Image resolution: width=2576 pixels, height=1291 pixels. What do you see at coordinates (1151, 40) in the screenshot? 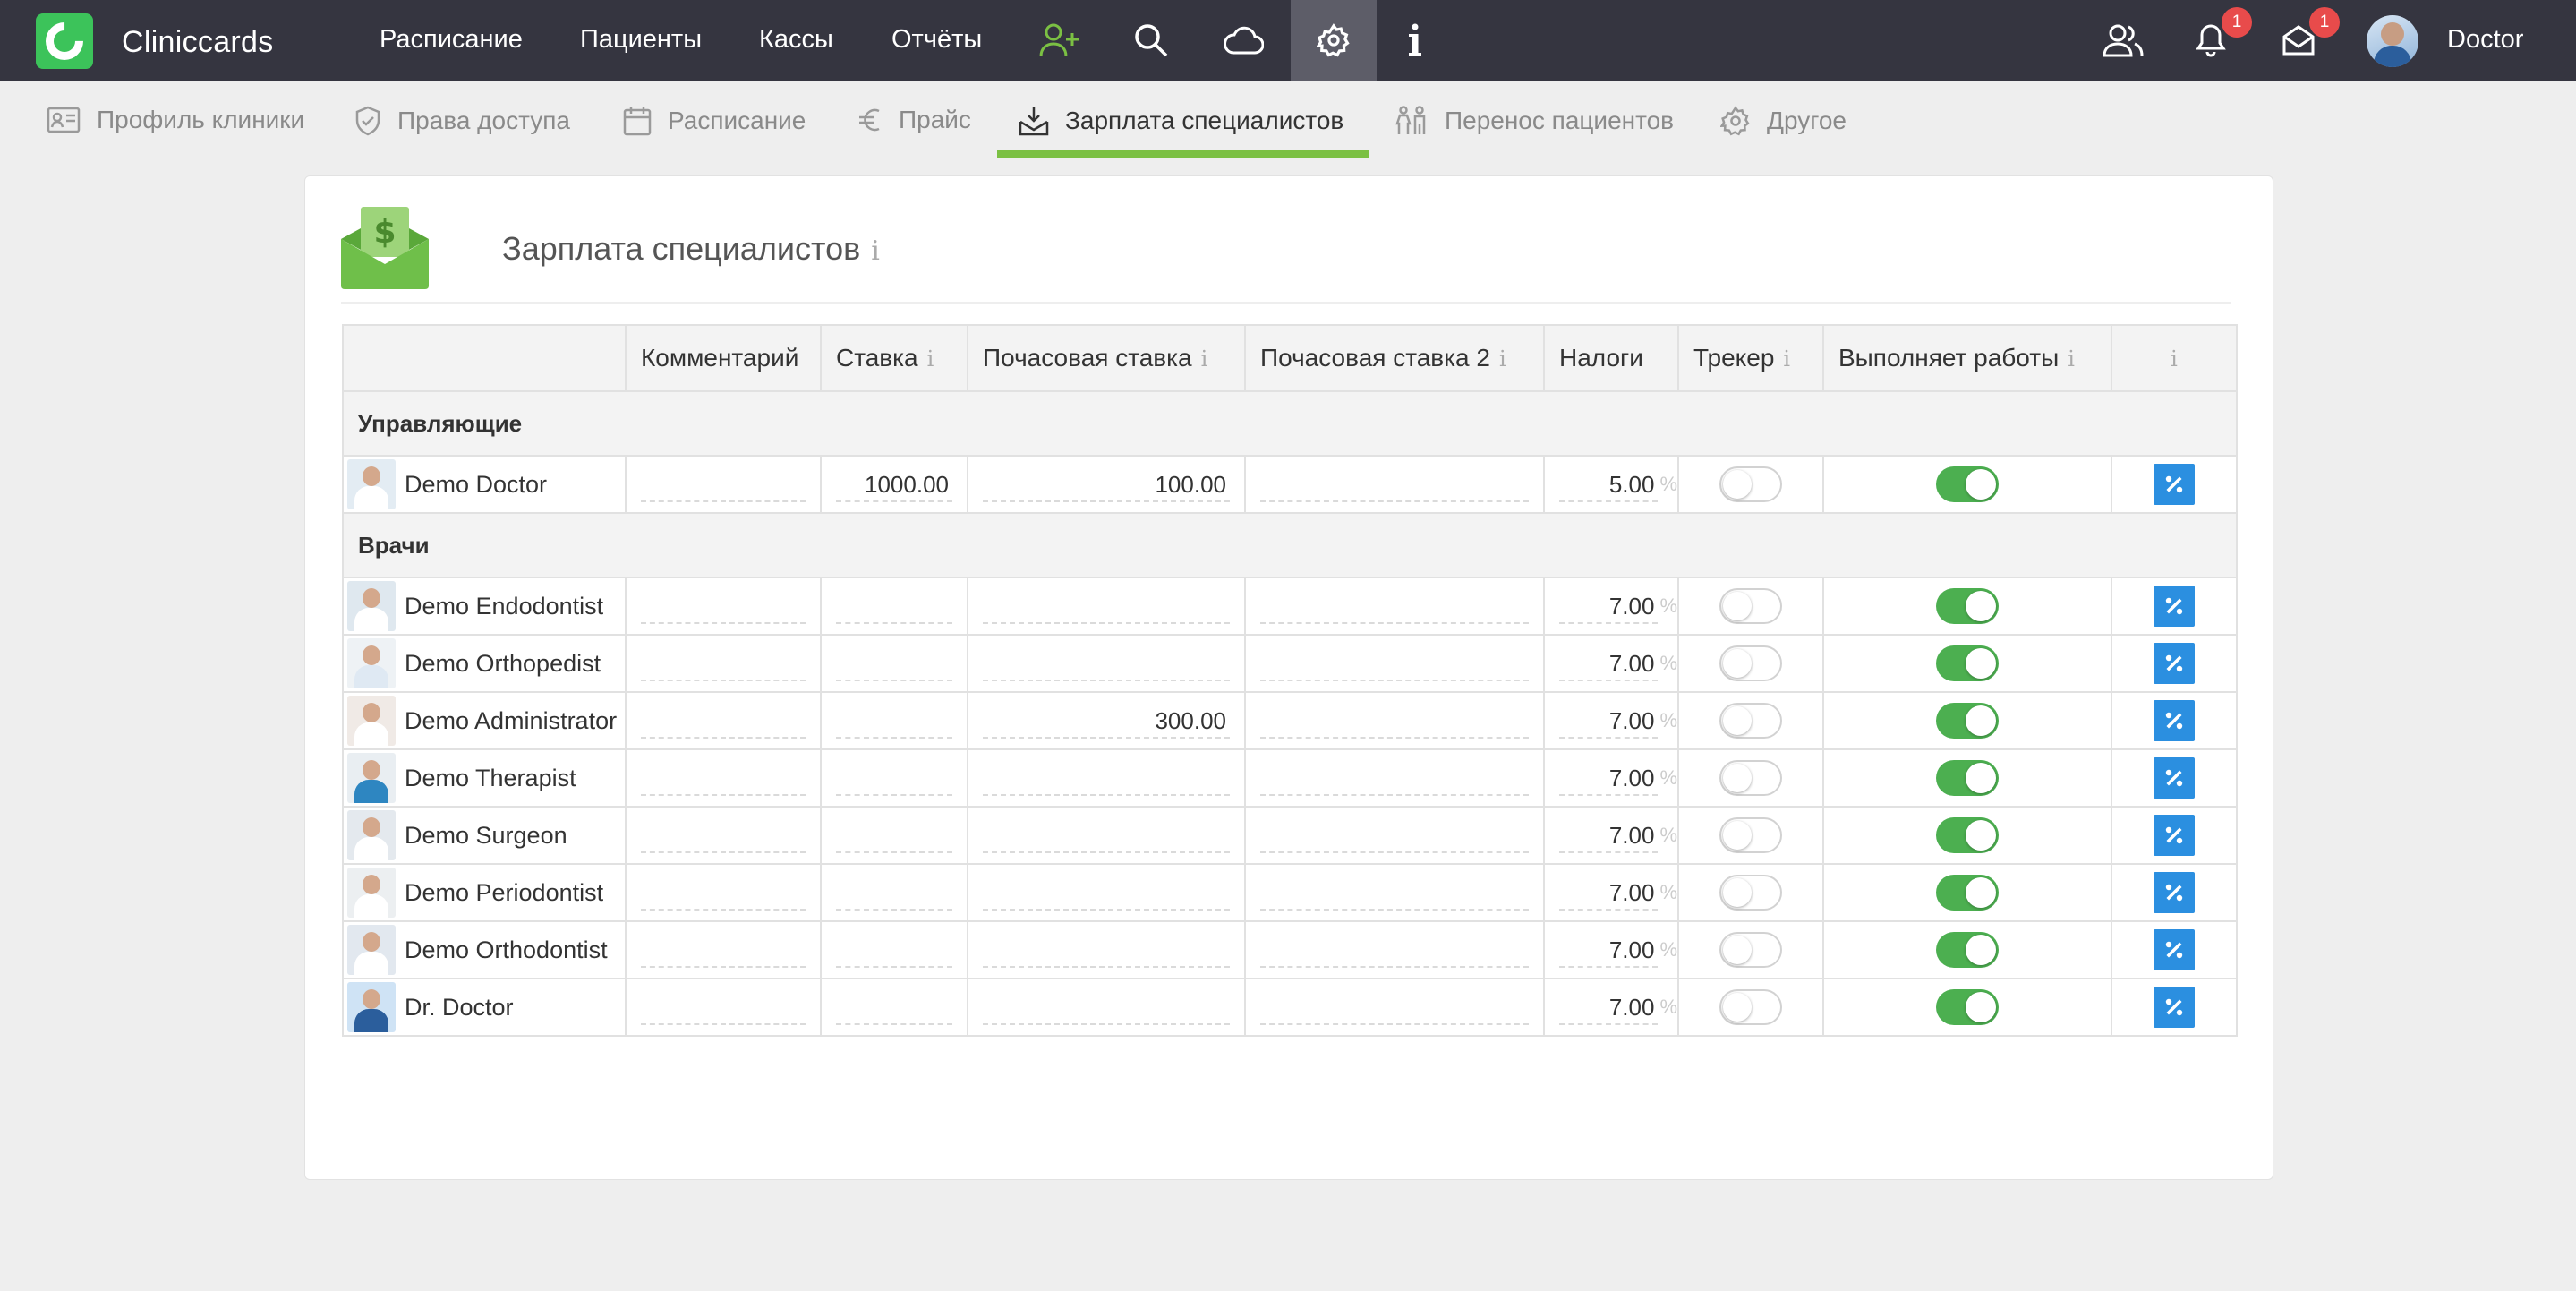
I see `search-button` at bounding box center [1151, 40].